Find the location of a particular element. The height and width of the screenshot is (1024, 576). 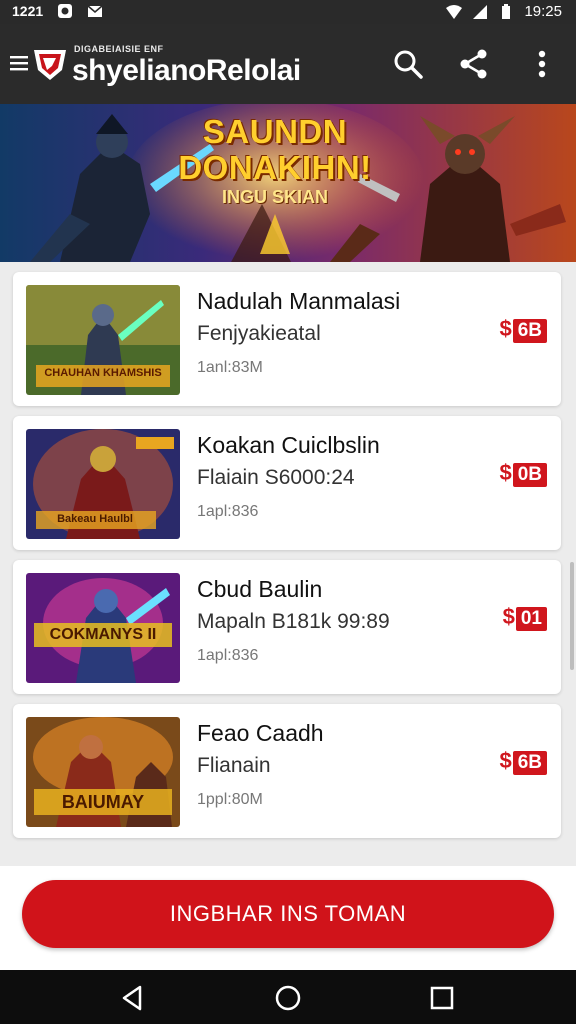

item-thumbnail: BAIUMAY is located at coordinates (103, 772).